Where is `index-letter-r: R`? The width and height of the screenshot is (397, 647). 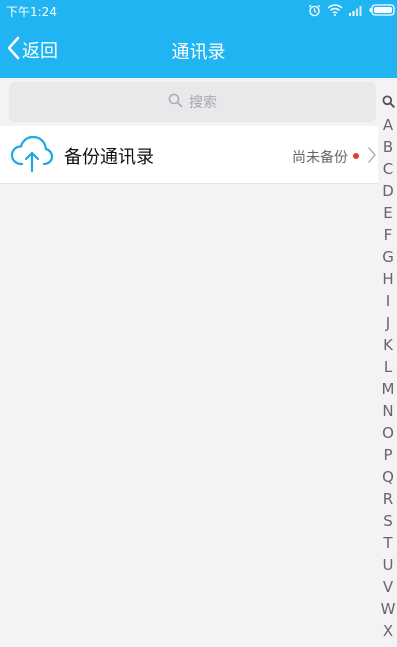
index-letter-r: R is located at coordinates (388, 499).